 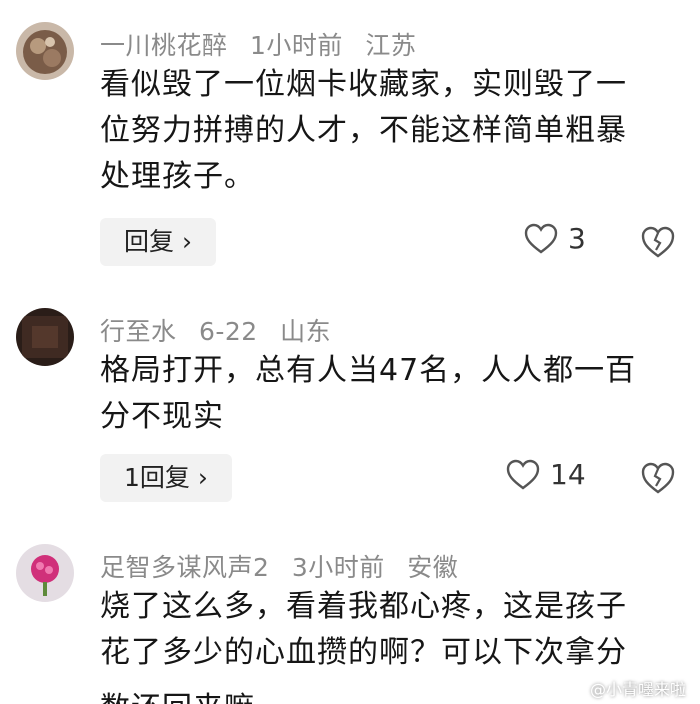 I want to click on comment-meta: 足智多谋风声2 3小时前 安徽, so click(x=286, y=566).